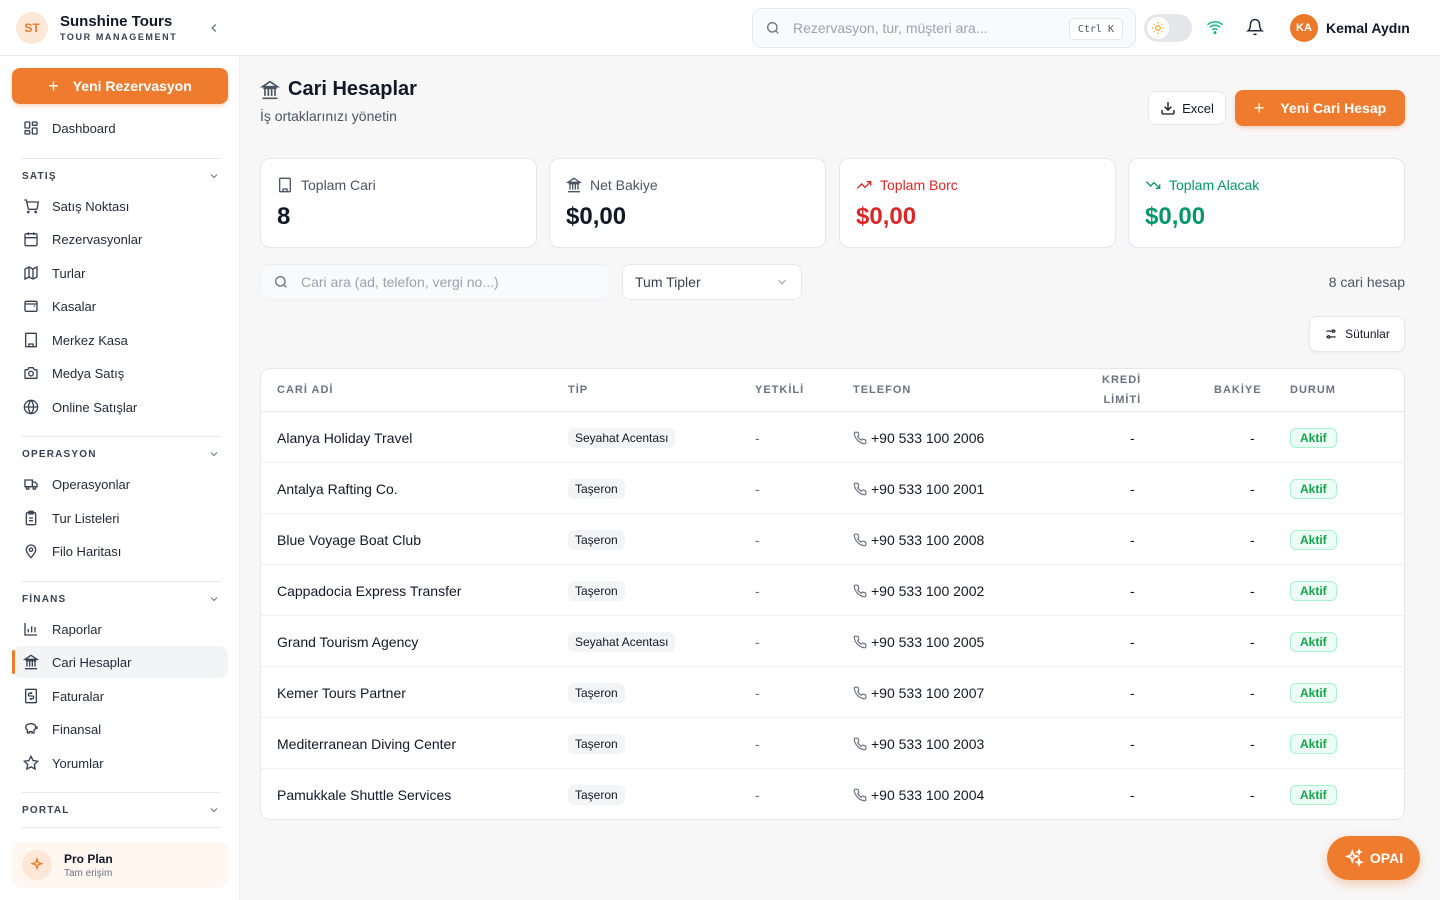  I want to click on sidebar-item-rezervasyonlar: Rezervasyonlar, so click(120, 239).